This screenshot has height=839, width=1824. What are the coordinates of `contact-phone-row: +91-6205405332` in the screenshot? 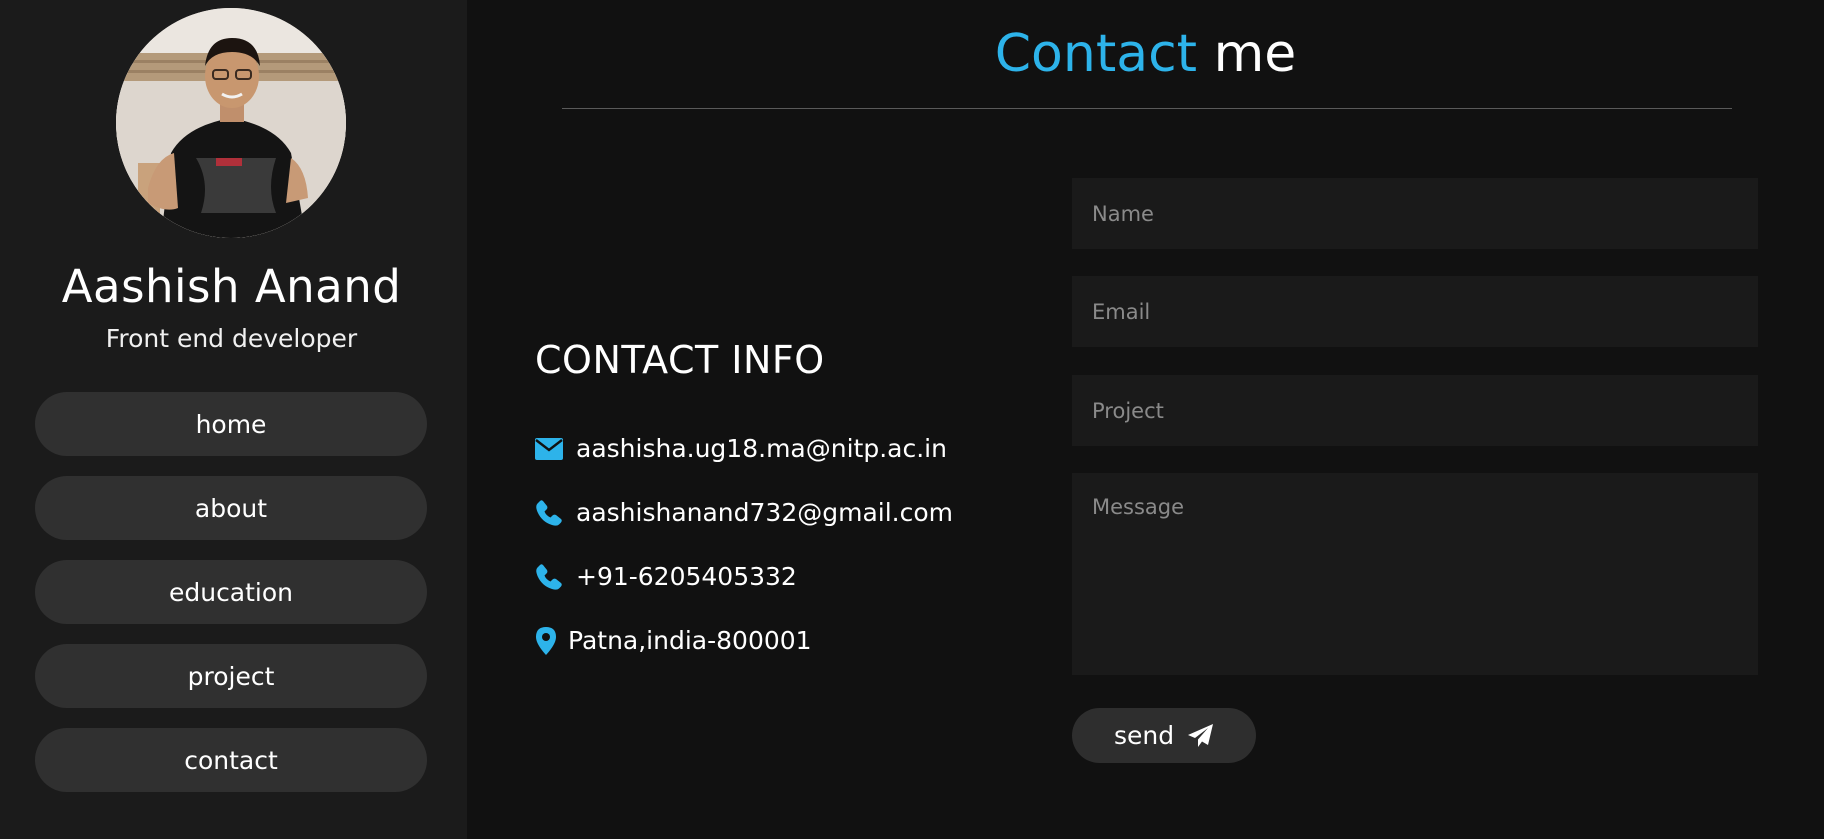 It's located at (666, 576).